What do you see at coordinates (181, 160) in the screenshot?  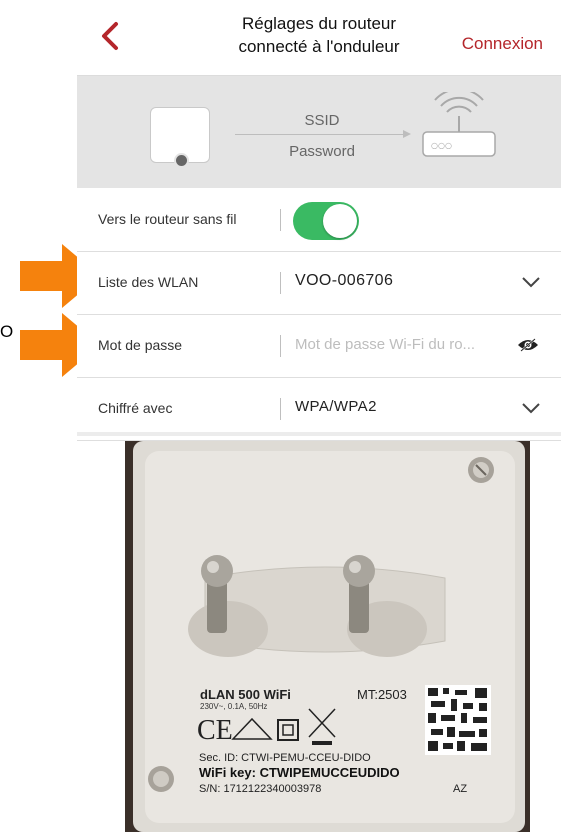 I see `device-dot` at bounding box center [181, 160].